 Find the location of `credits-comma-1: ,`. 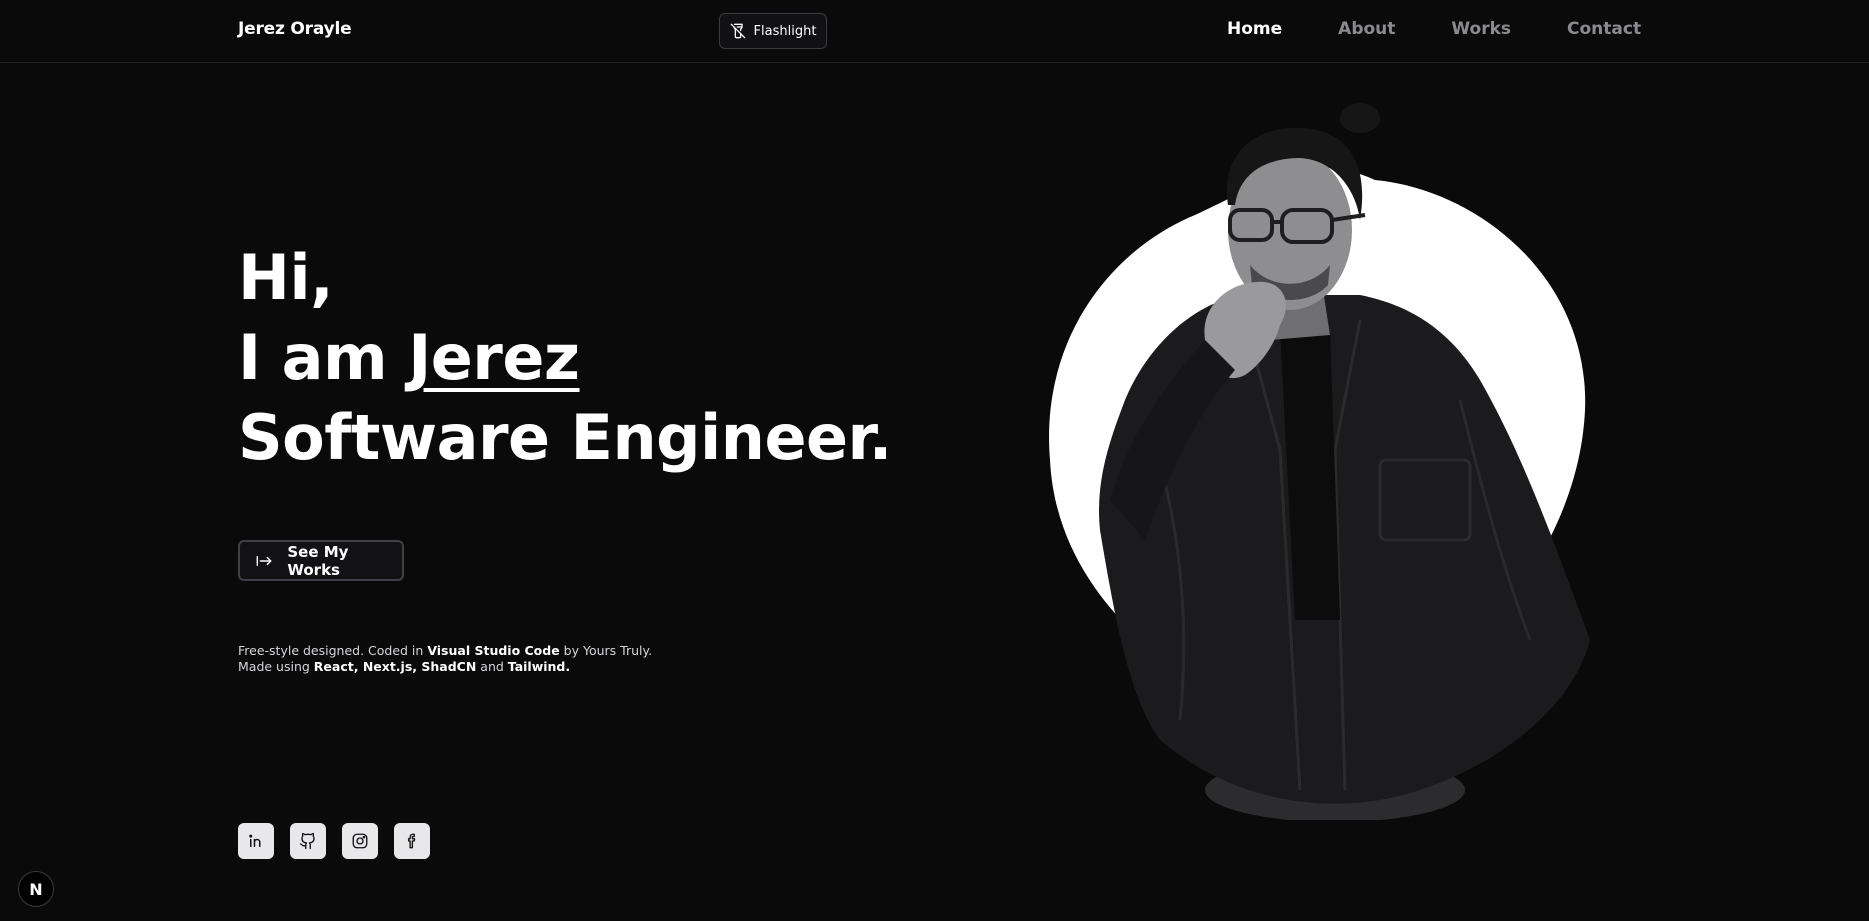

credits-comma-1: , is located at coordinates (358, 666).